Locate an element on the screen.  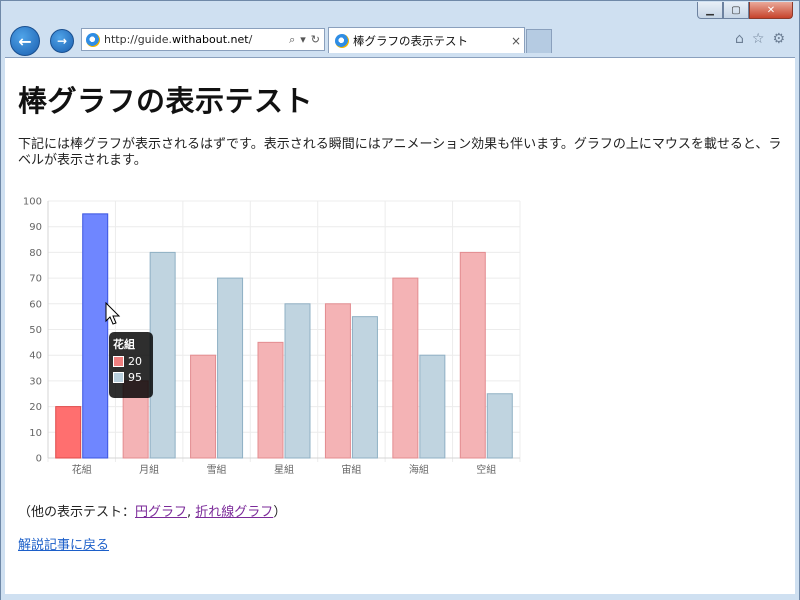
browser-tab-active: 棒グラフの表示テスト × is located at coordinates (426, 40).